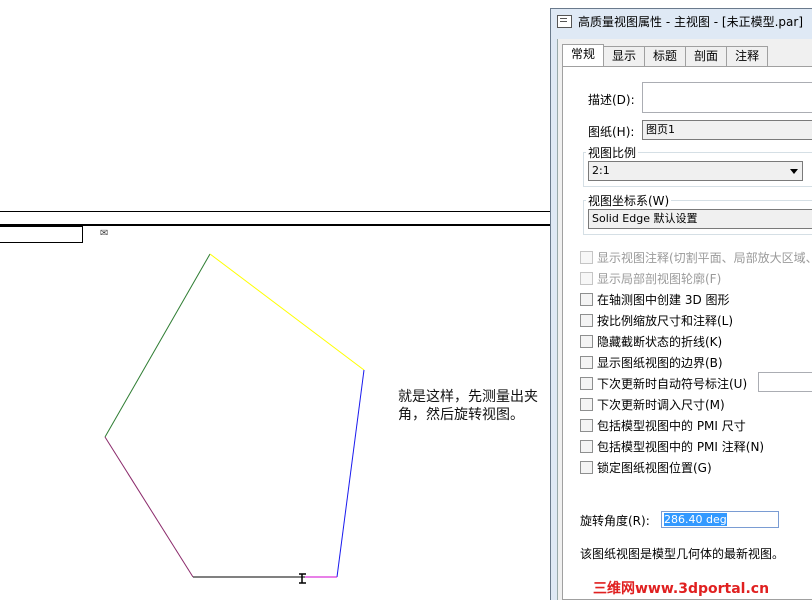 This screenshot has width=812, height=600. I want to click on dialog-titlebar: 高质量视图属性 - 主视图 - [未正模型.par], so click(681, 21).